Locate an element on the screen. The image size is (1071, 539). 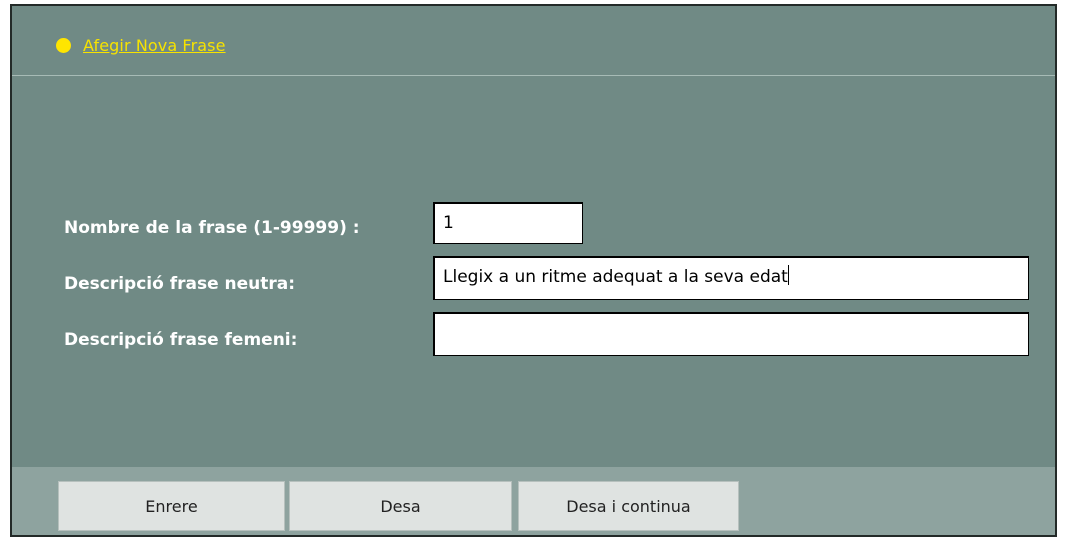
save-button: Desa is located at coordinates (400, 506).